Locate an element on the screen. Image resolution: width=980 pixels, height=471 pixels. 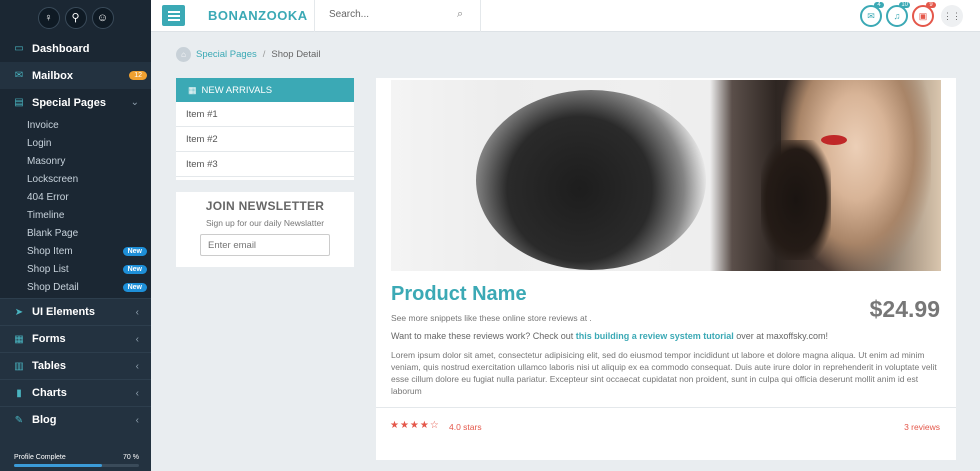
product-price: $24.99 is located at coordinates (904, 309).